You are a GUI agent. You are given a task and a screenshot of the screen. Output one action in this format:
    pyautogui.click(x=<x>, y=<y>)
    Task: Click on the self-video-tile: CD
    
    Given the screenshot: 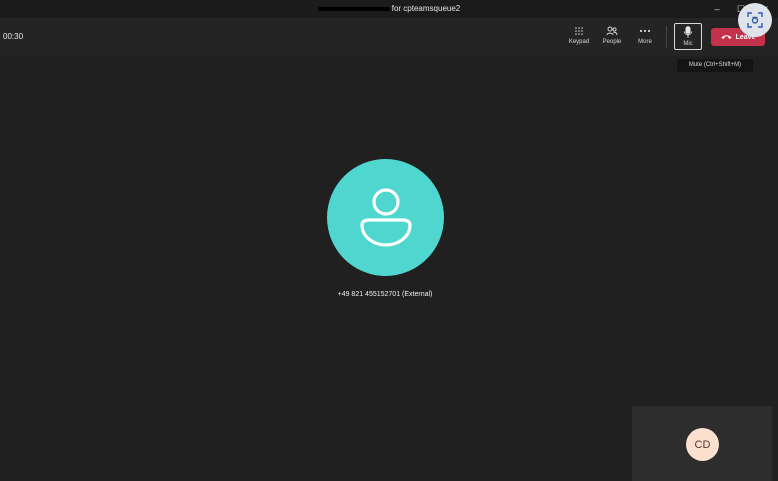 What is the action you would take?
    pyautogui.click(x=702, y=443)
    